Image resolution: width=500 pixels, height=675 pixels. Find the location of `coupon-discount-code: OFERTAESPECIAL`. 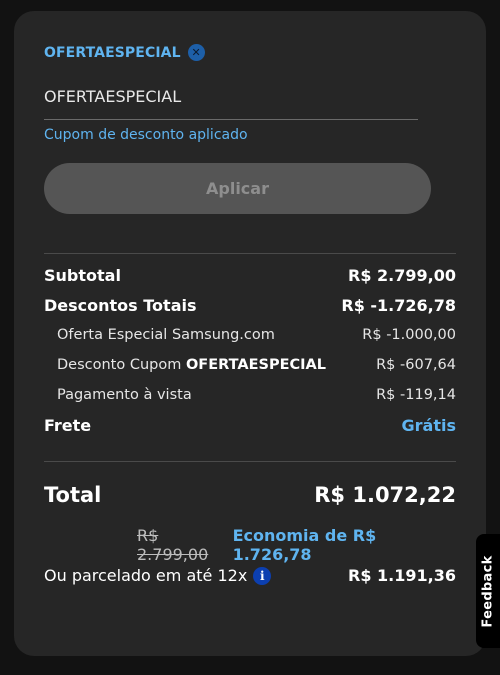

coupon-discount-code: OFERTAESPECIAL is located at coordinates (255, 365).